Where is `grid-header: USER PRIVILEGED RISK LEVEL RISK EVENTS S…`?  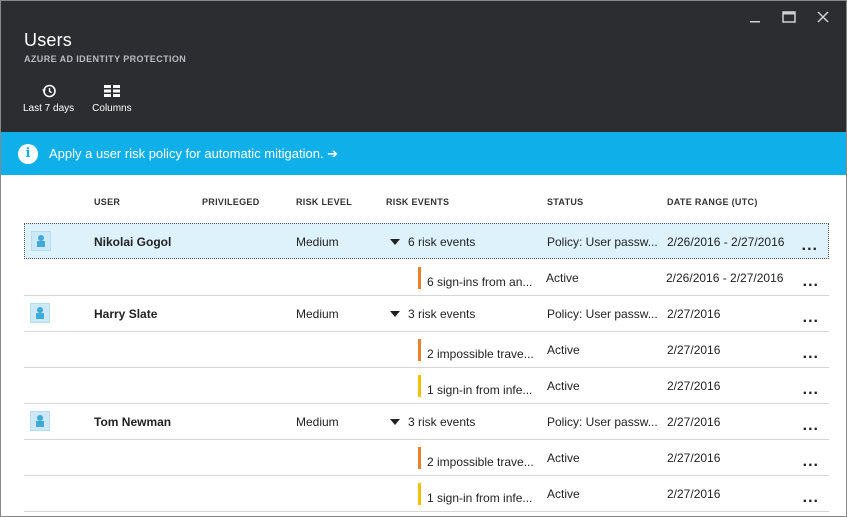
grid-header: USER PRIVILEGED RISK LEVEL RISK EVENTS S… is located at coordinates (423, 204).